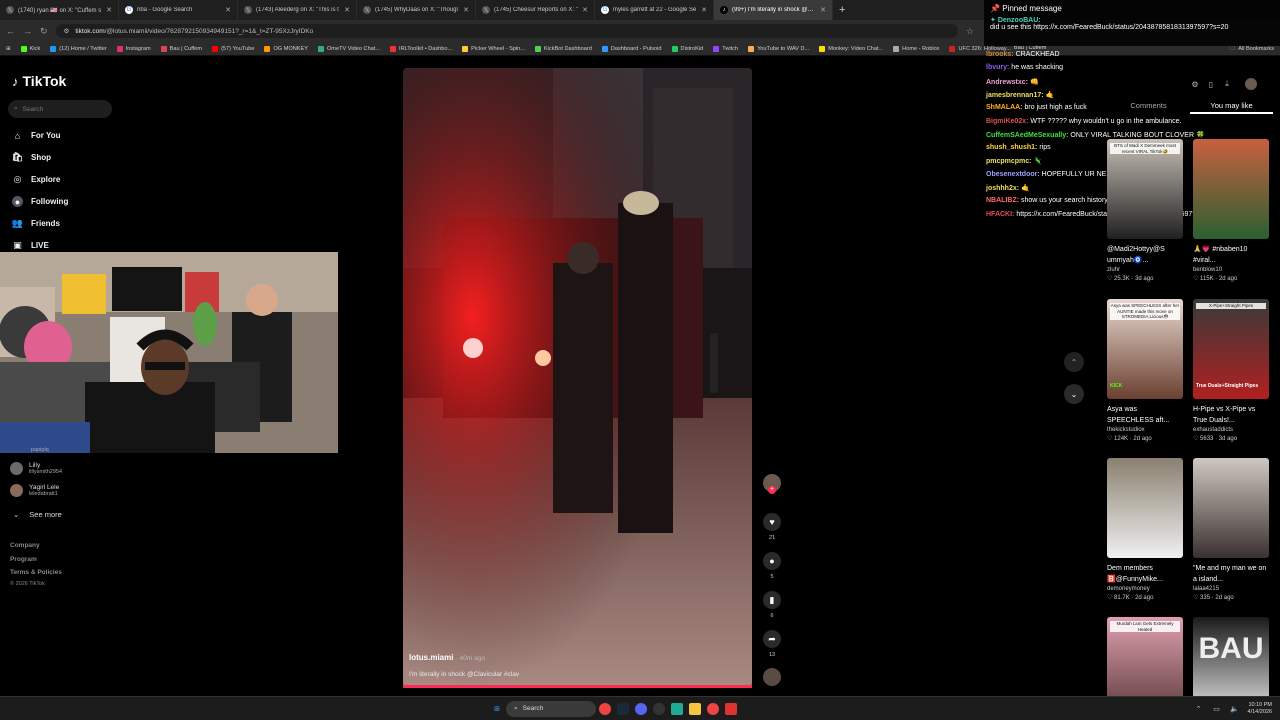 The height and width of the screenshot is (720, 1280). I want to click on bookmark-item: Home - Roblox, so click(916, 48).